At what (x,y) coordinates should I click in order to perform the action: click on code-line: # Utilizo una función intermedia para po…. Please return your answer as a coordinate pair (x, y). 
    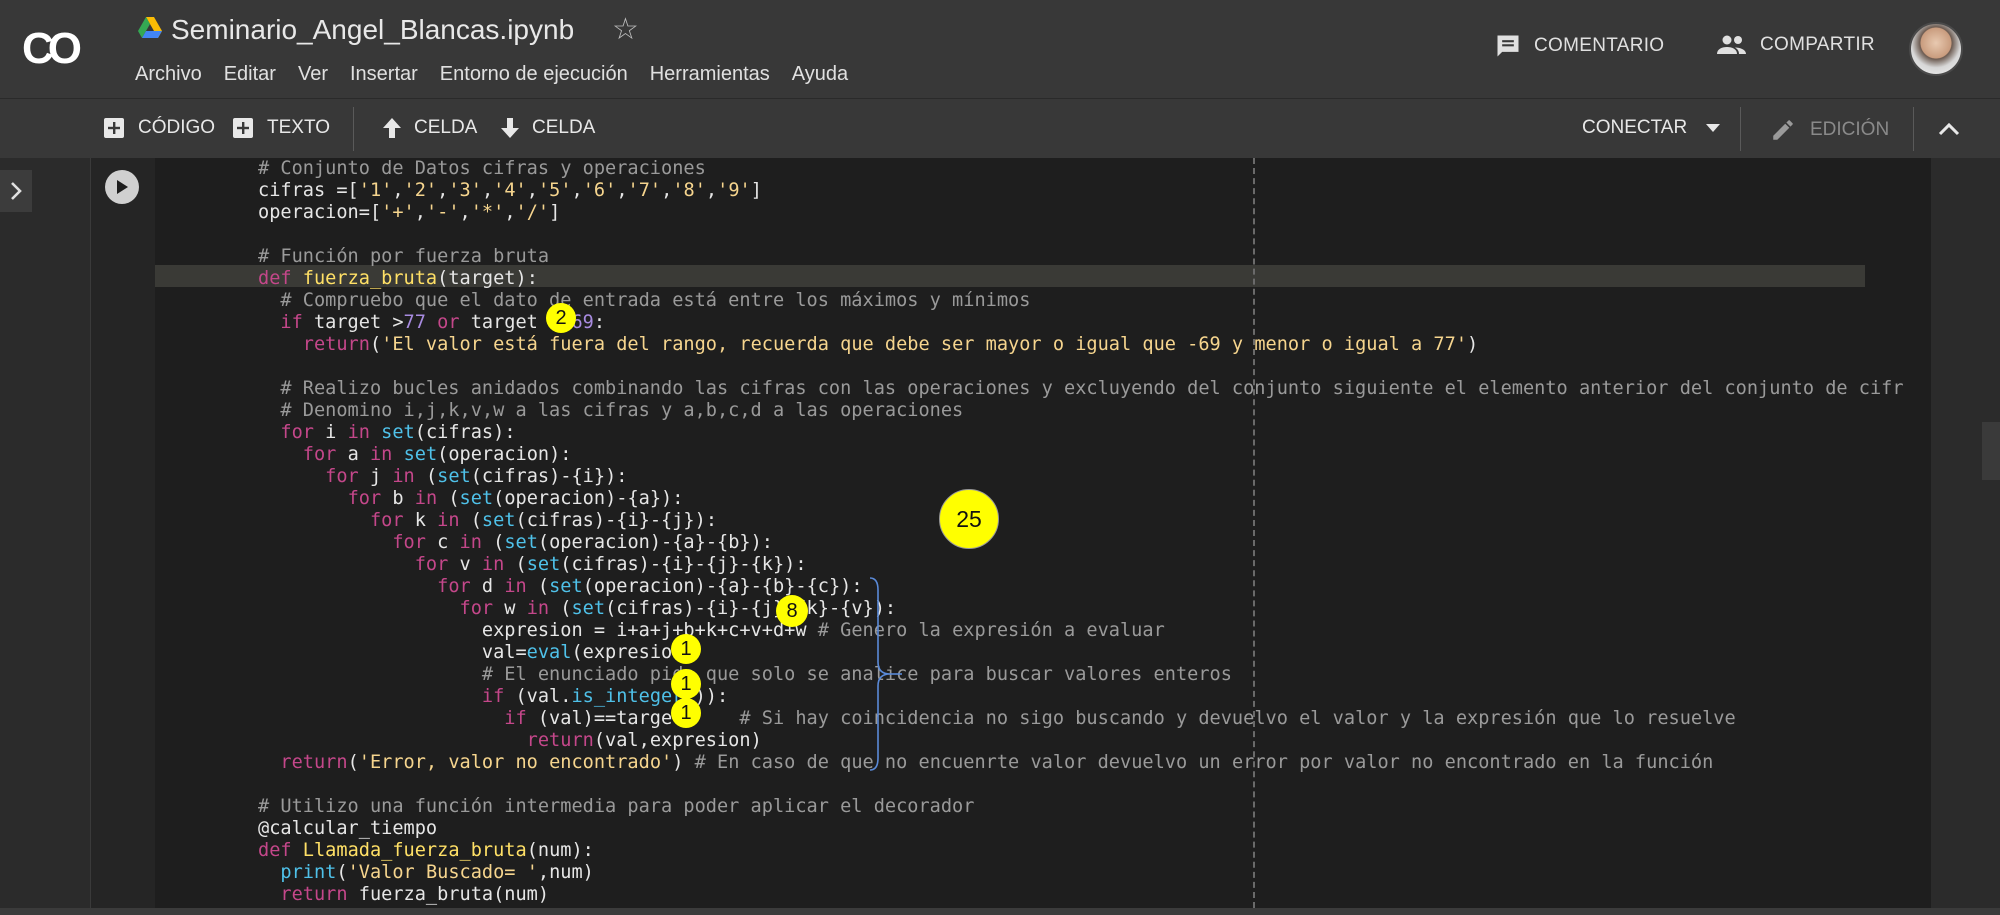
    Looking at the image, I should click on (616, 806).